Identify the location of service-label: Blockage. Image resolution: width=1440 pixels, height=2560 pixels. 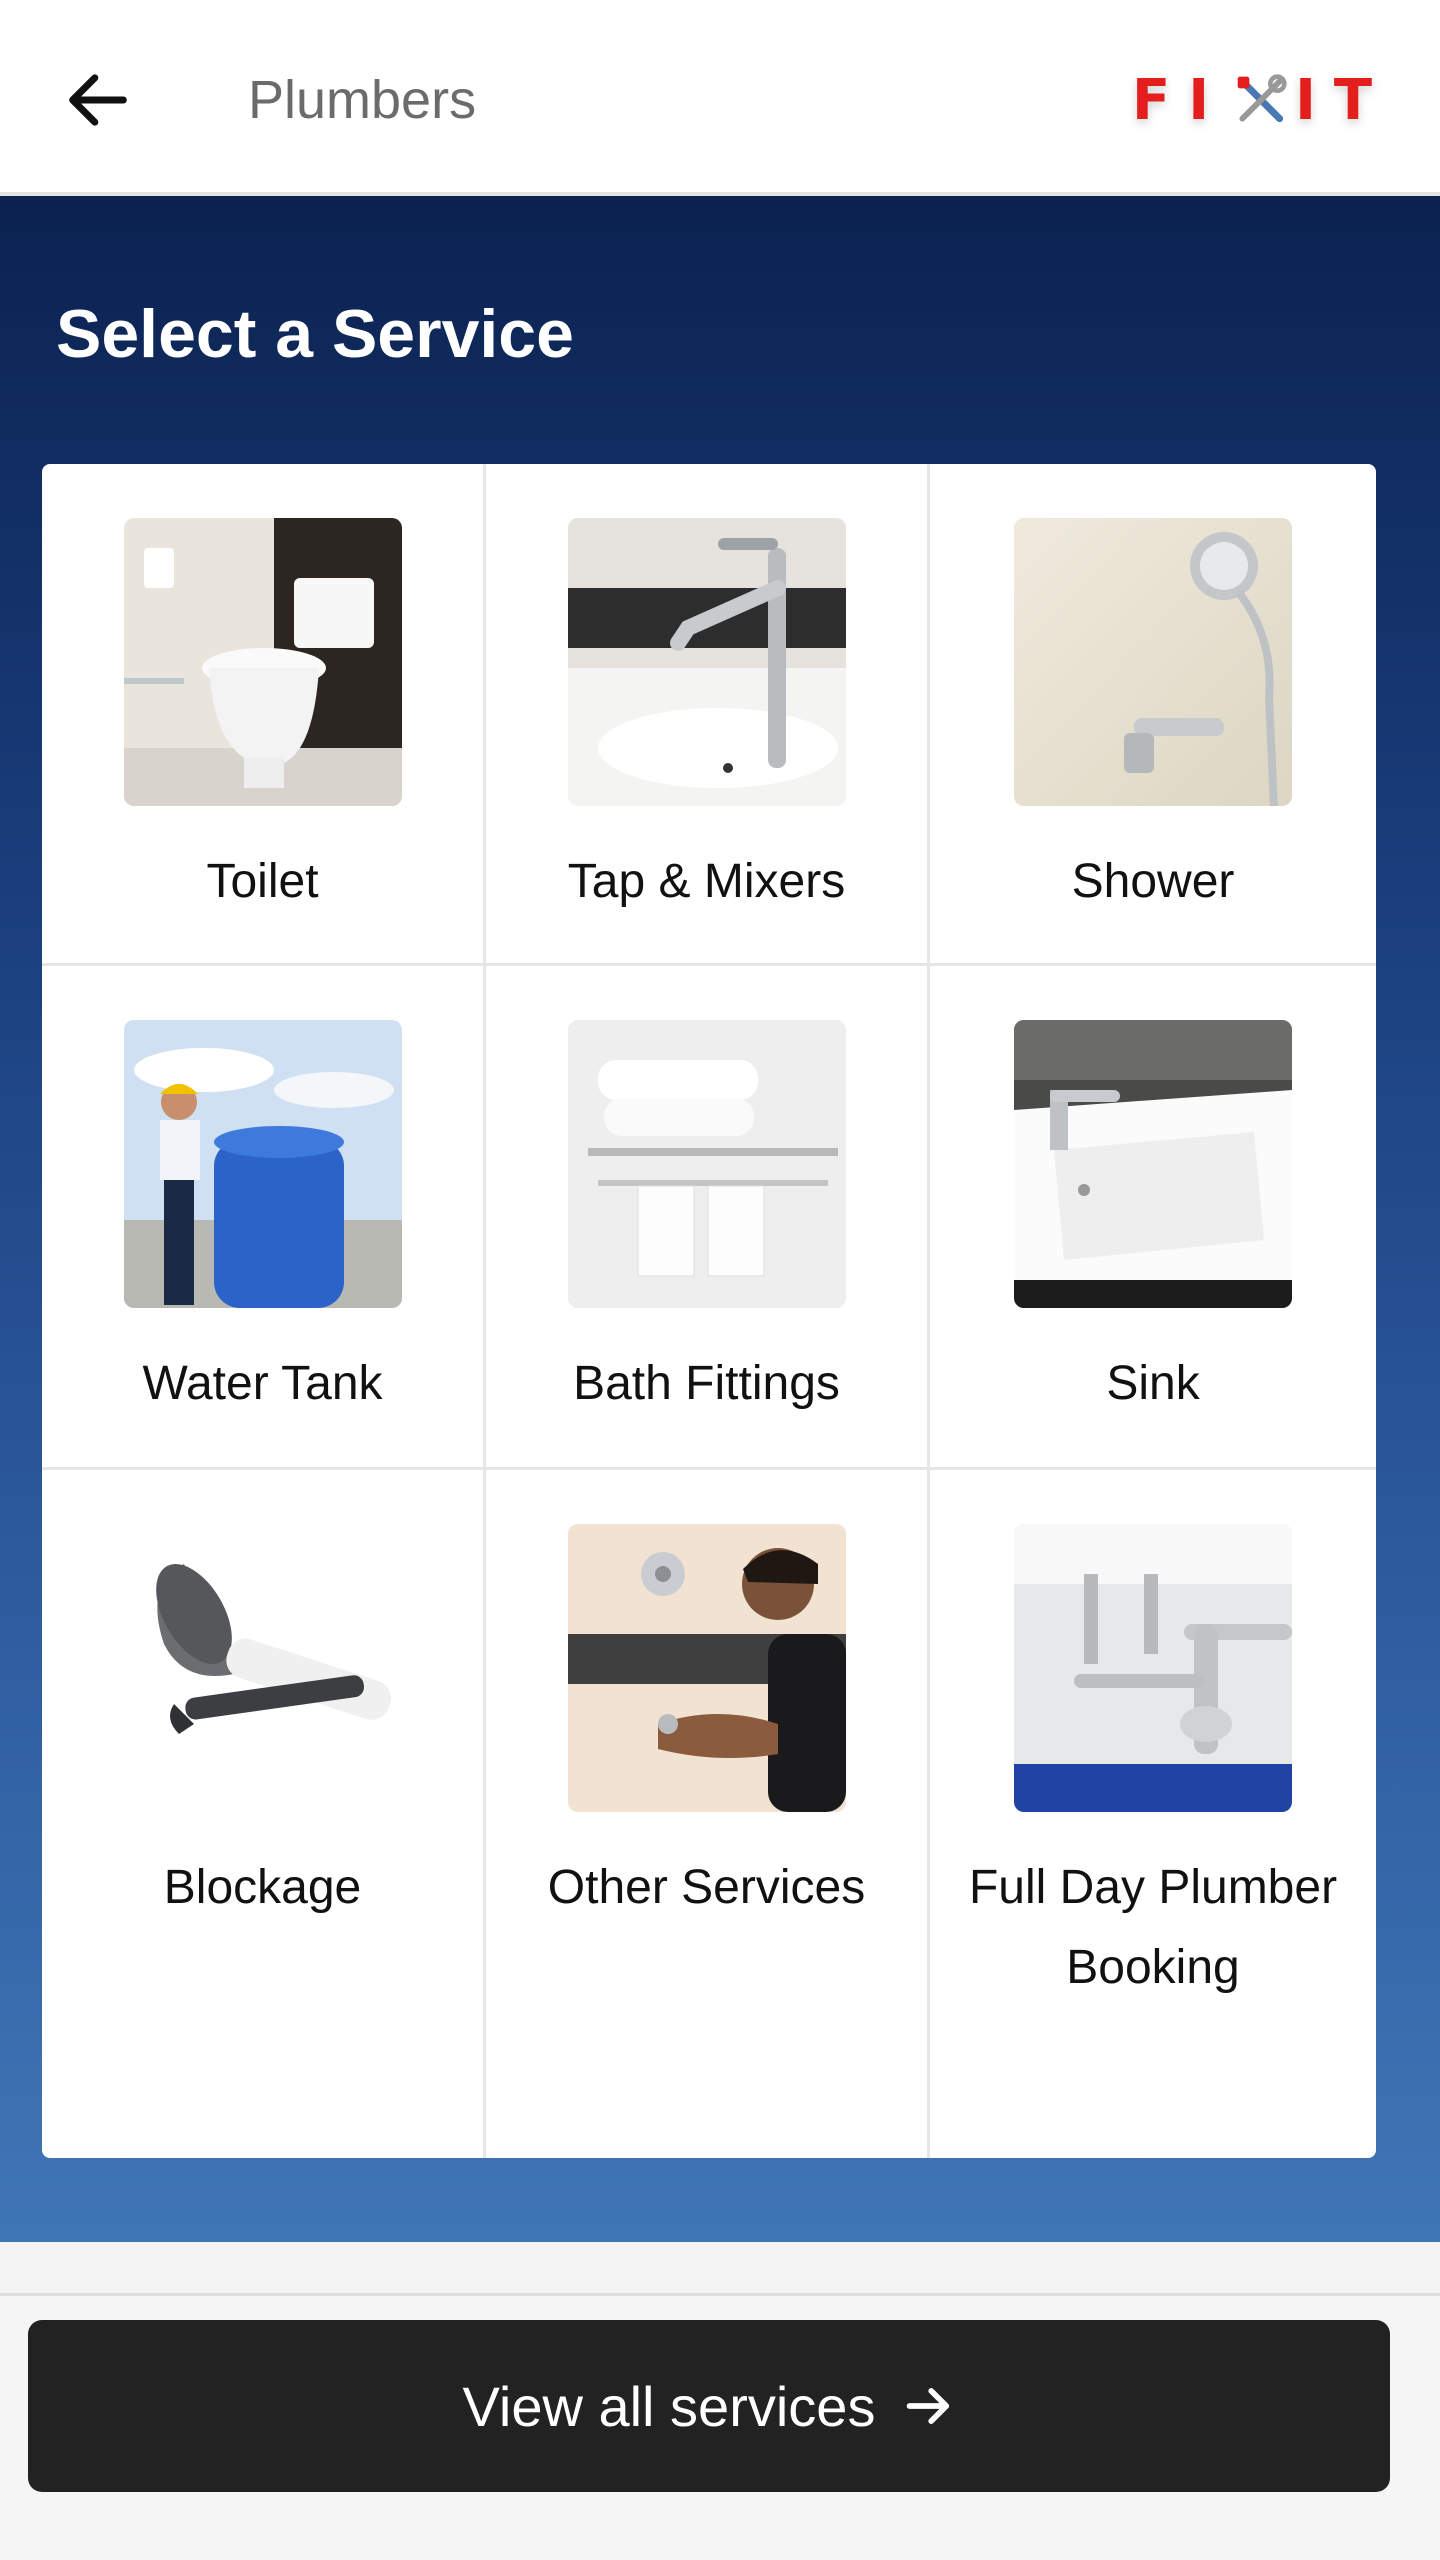
(262, 1887).